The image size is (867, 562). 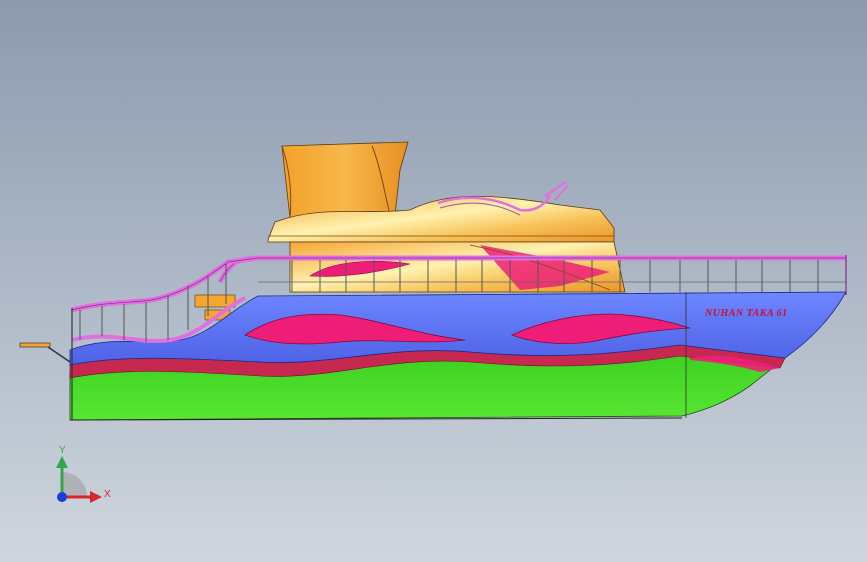 What do you see at coordinates (62, 497) in the screenshot?
I see `z-axis-dot` at bounding box center [62, 497].